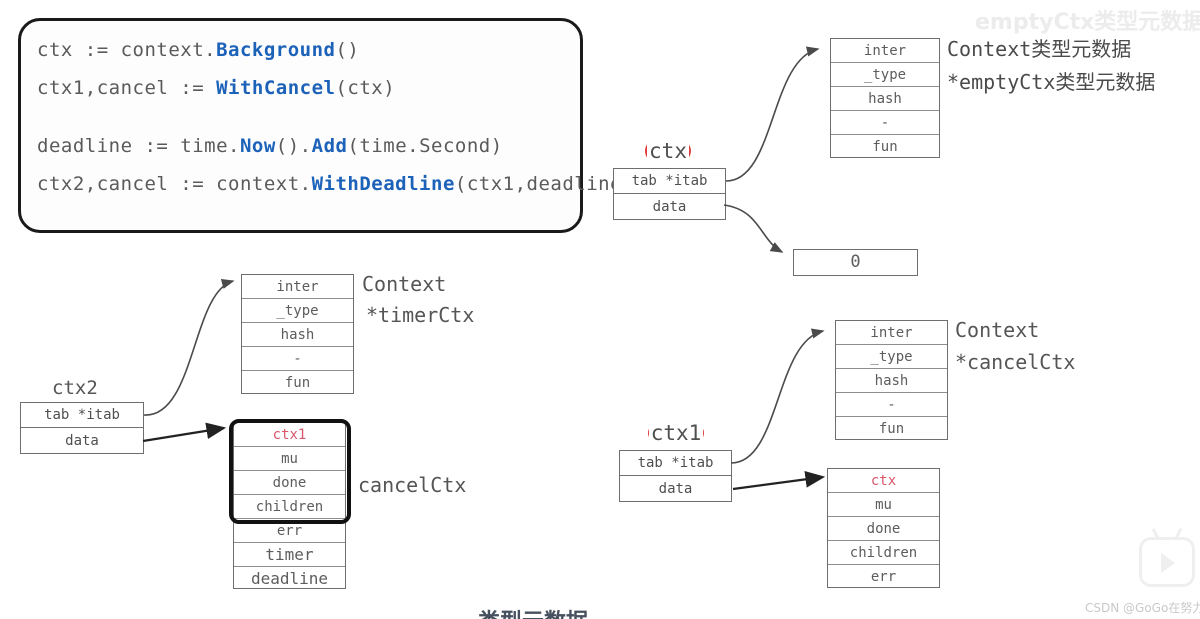 The height and width of the screenshot is (619, 1200). What do you see at coordinates (174, 184) in the screenshot?
I see `code-text: ctx2,cancel := context.` at bounding box center [174, 184].